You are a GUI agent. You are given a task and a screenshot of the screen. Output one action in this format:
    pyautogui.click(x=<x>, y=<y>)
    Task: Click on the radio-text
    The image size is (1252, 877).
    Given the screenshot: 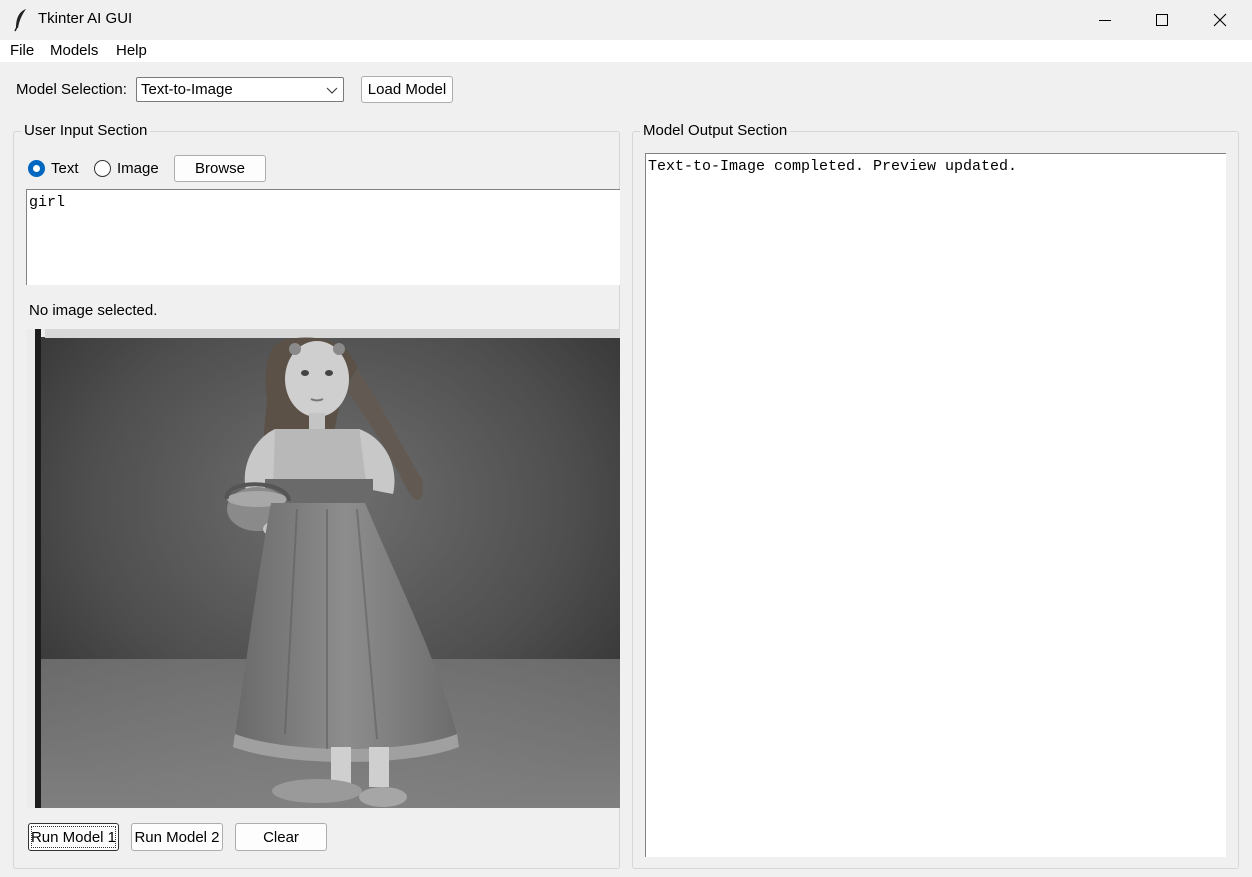 What is the action you would take?
    pyautogui.click(x=36, y=168)
    